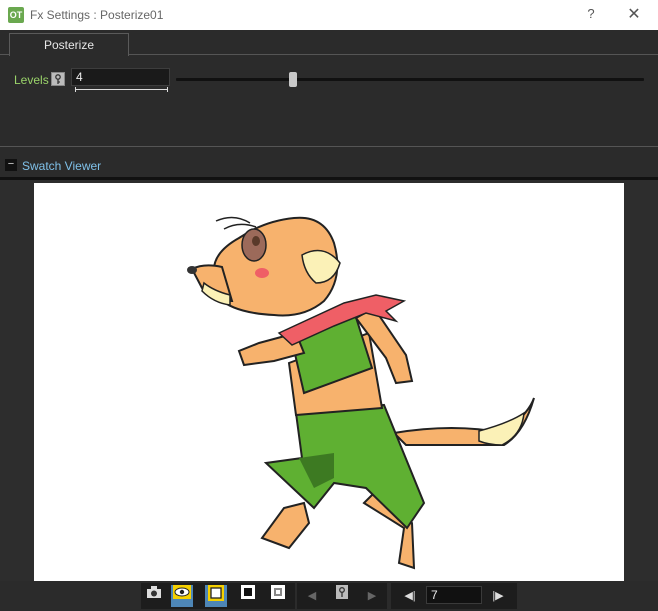 This screenshot has height=611, width=658. What do you see at coordinates (329, 101) in the screenshot?
I see `params-panel: Levels 4` at bounding box center [329, 101].